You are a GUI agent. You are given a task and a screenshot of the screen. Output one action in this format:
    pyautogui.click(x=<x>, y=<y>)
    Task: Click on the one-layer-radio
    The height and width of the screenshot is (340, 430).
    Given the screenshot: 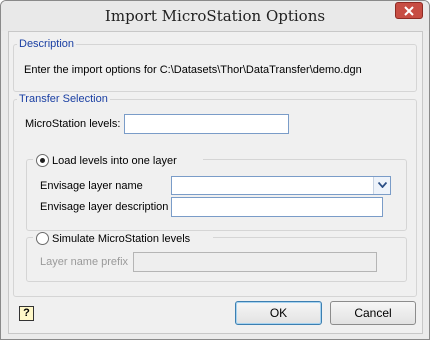 What is the action you would take?
    pyautogui.click(x=42, y=160)
    